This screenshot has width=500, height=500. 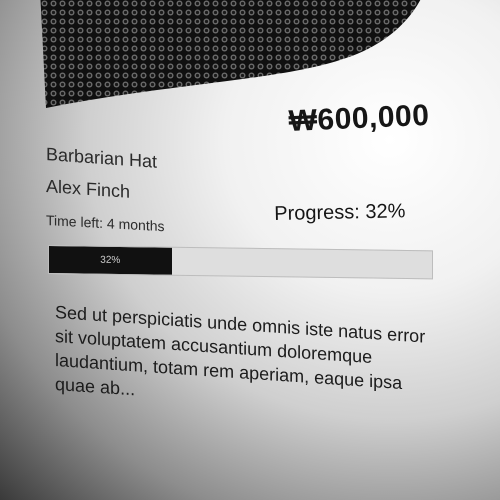 What do you see at coordinates (105, 223) in the screenshot?
I see `time-left-text: Time left: 4 months` at bounding box center [105, 223].